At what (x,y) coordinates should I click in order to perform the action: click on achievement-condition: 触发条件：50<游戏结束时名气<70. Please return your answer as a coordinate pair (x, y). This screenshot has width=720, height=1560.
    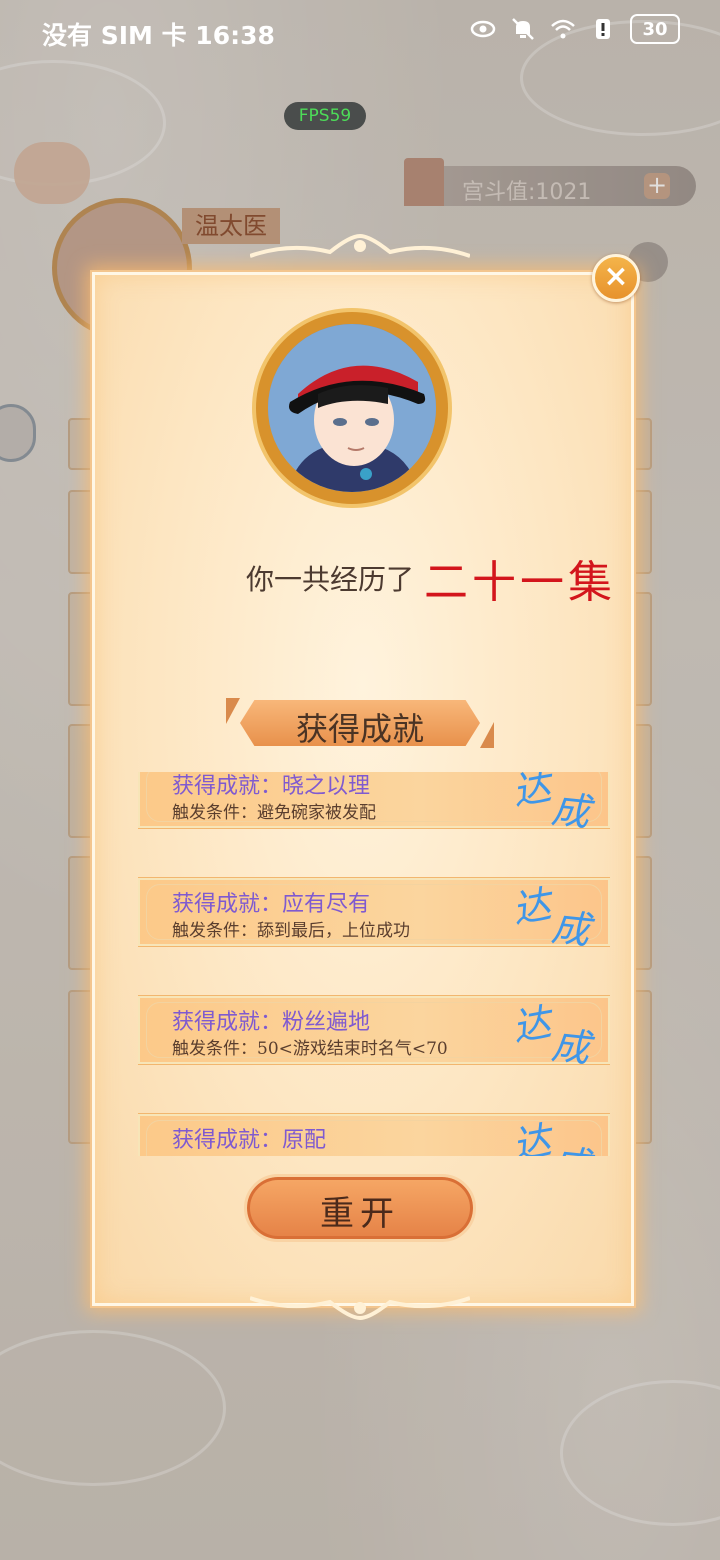
    Looking at the image, I should click on (310, 1049).